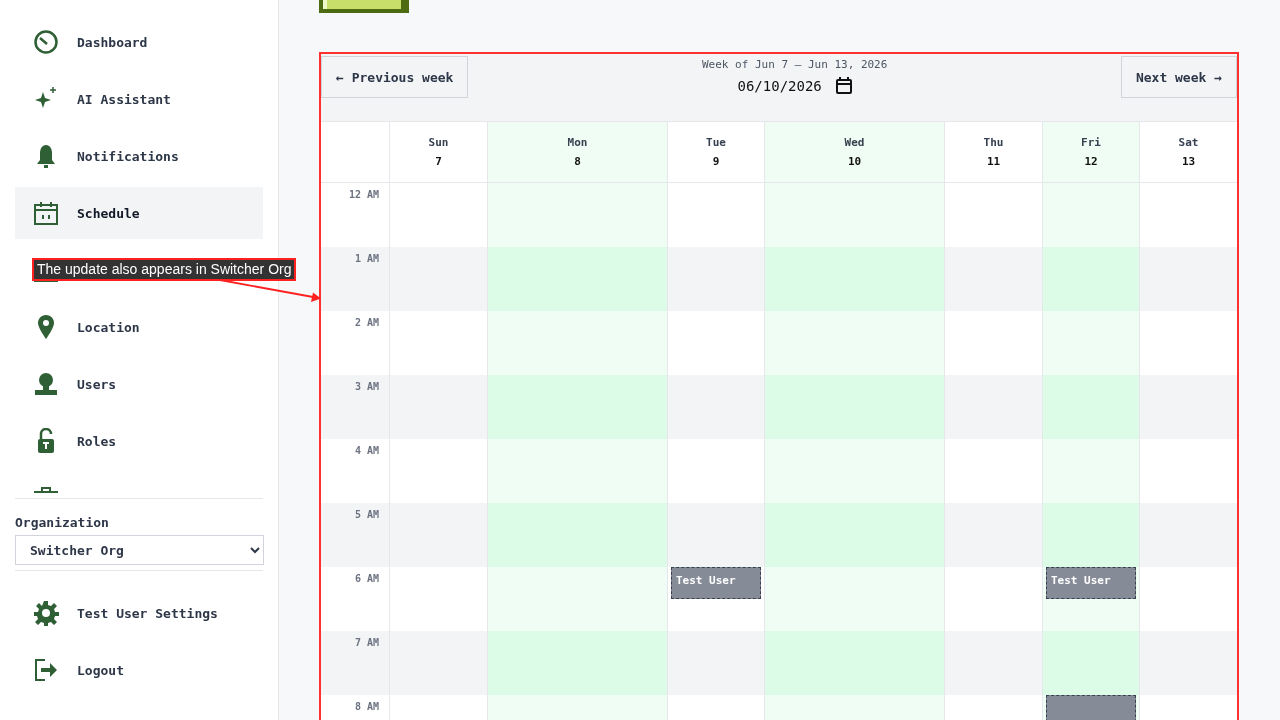 The width and height of the screenshot is (1280, 720). I want to click on organization-select: Switcher Org, so click(139, 550).